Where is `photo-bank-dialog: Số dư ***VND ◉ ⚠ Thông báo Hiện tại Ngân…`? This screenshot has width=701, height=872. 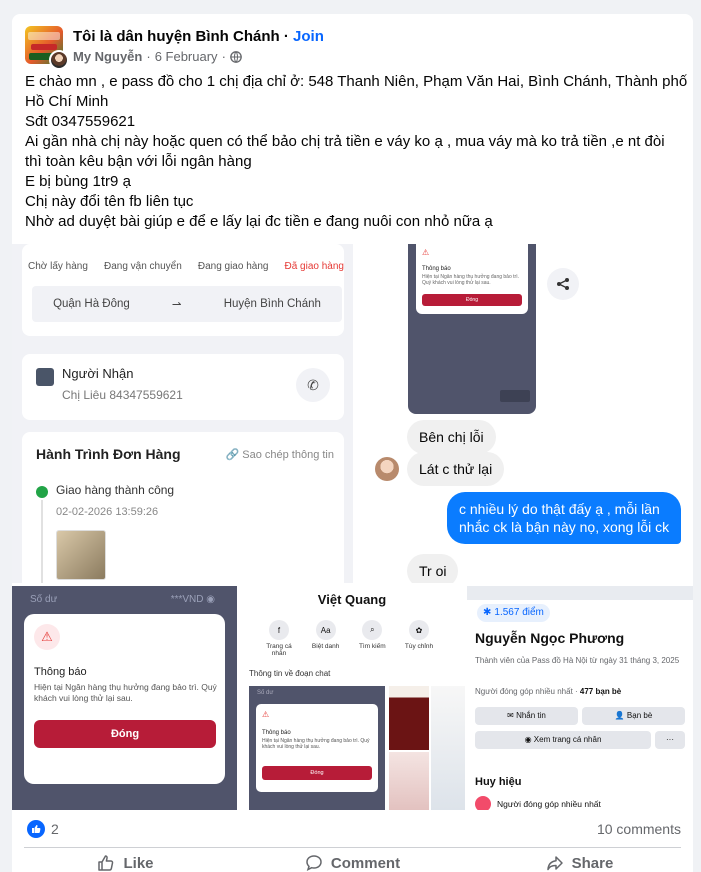
photo-bank-dialog: Số dư ***VND ◉ ⚠ Thông báo Hiện tại Ngân… is located at coordinates (124, 698).